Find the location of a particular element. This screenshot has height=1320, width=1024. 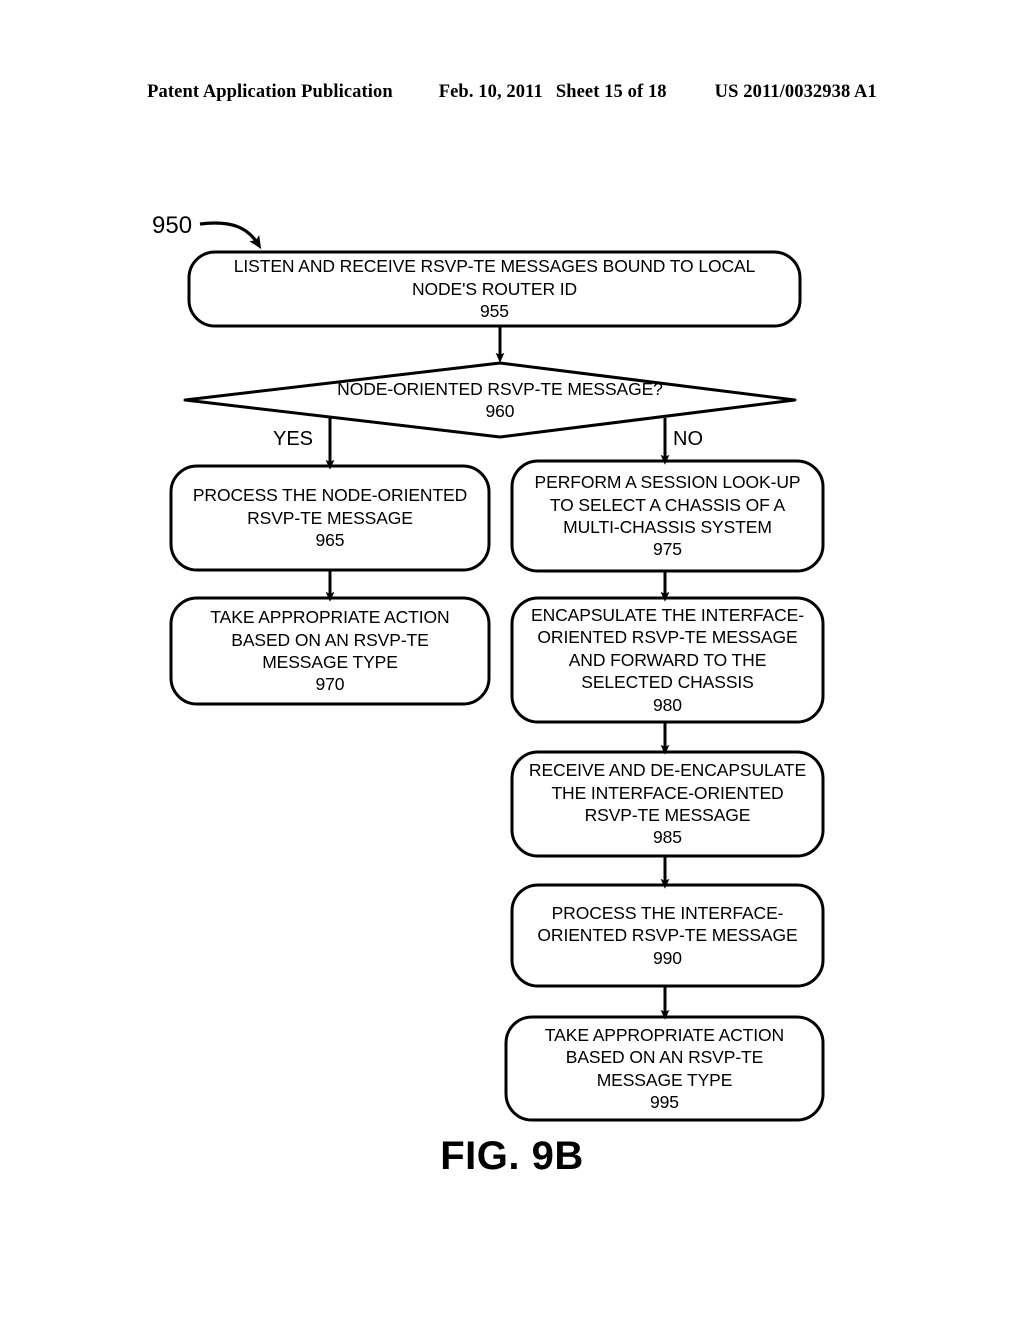

flow-reference-label-950: 950 is located at coordinates (172, 225).